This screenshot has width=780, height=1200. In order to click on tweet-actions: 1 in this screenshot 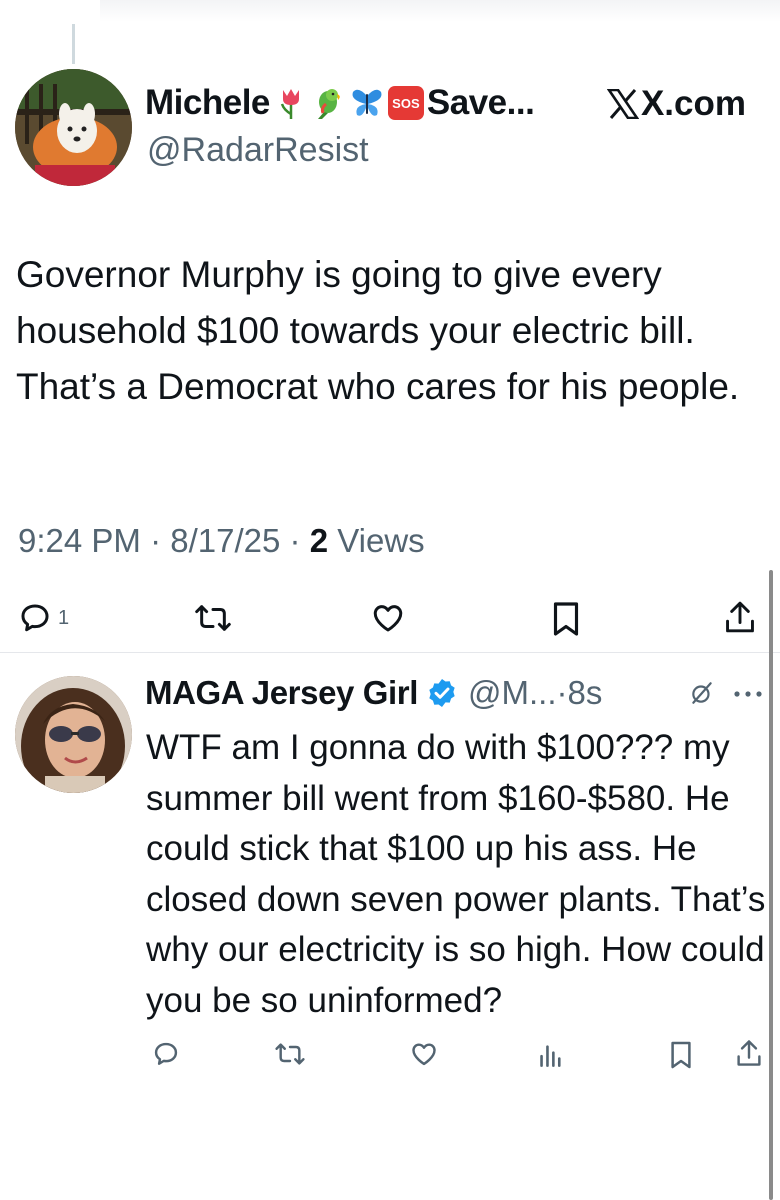, I will do `click(390, 620)`.